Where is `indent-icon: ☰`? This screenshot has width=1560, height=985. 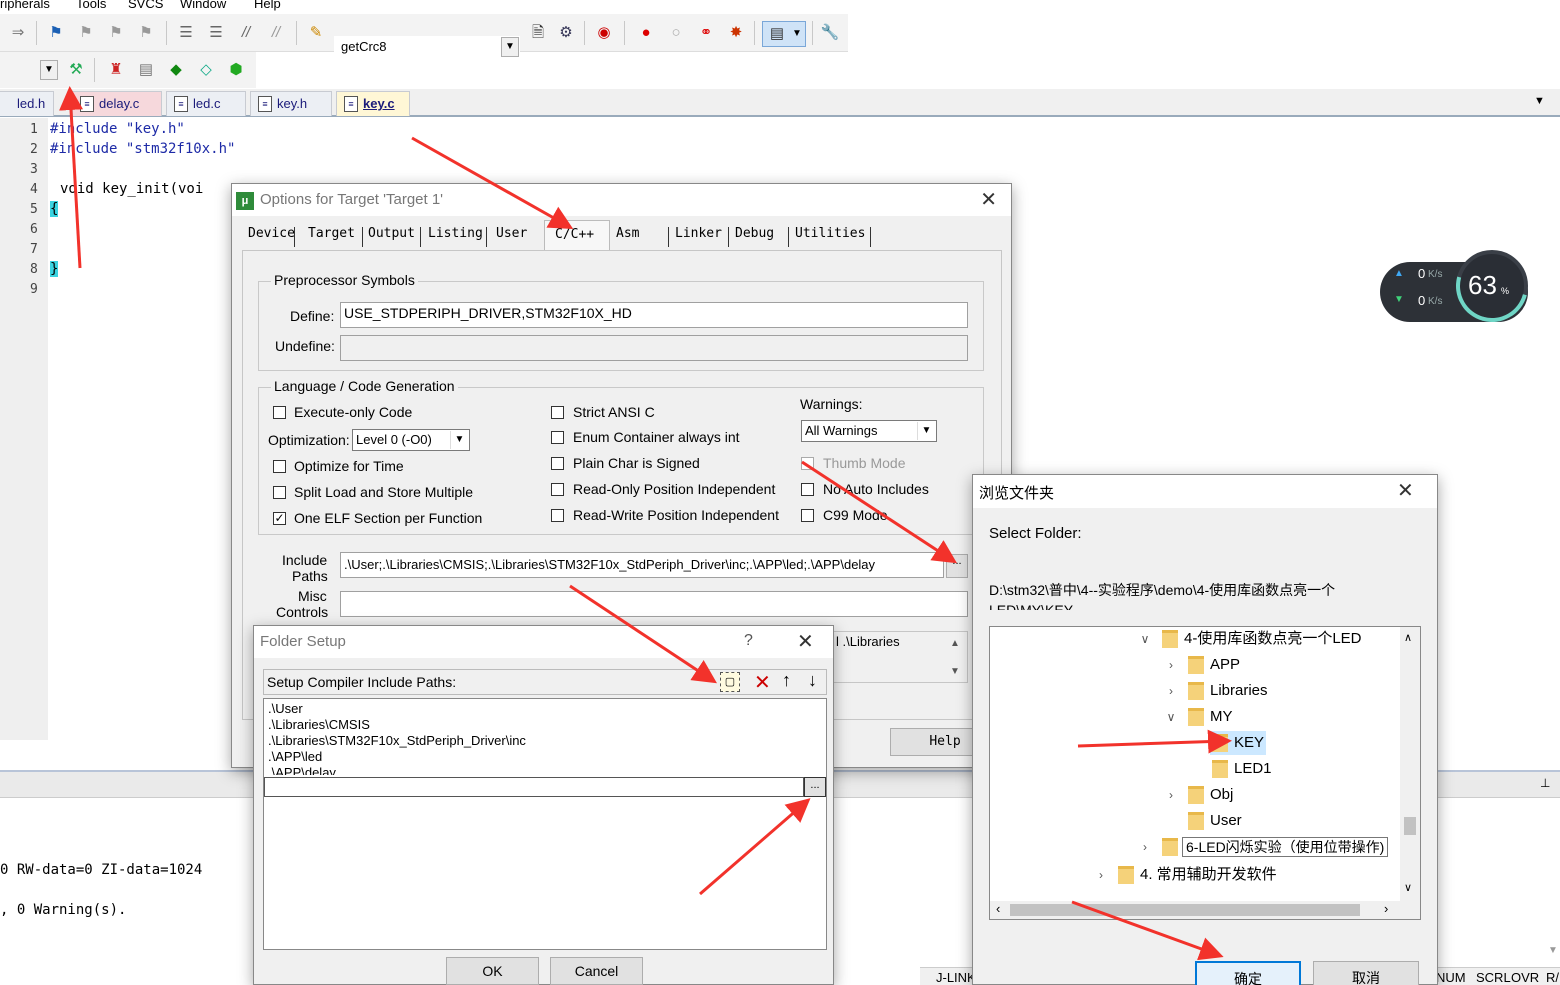 indent-icon: ☰ is located at coordinates (186, 33).